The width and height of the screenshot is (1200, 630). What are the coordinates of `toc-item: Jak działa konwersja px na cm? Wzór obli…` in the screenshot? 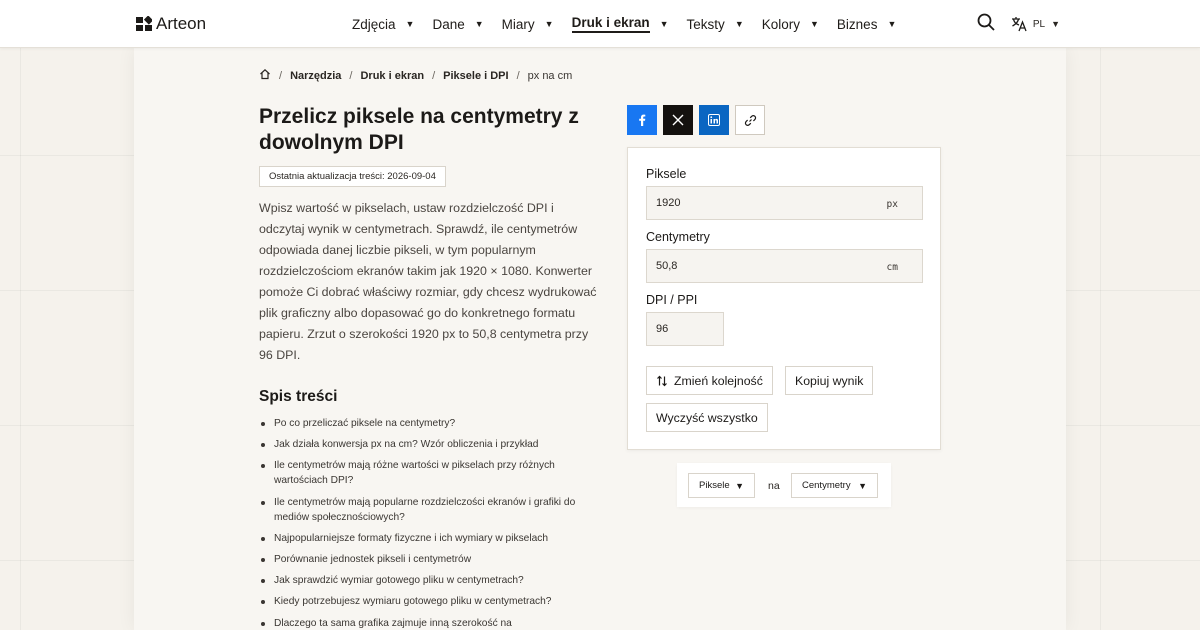 It's located at (431, 444).